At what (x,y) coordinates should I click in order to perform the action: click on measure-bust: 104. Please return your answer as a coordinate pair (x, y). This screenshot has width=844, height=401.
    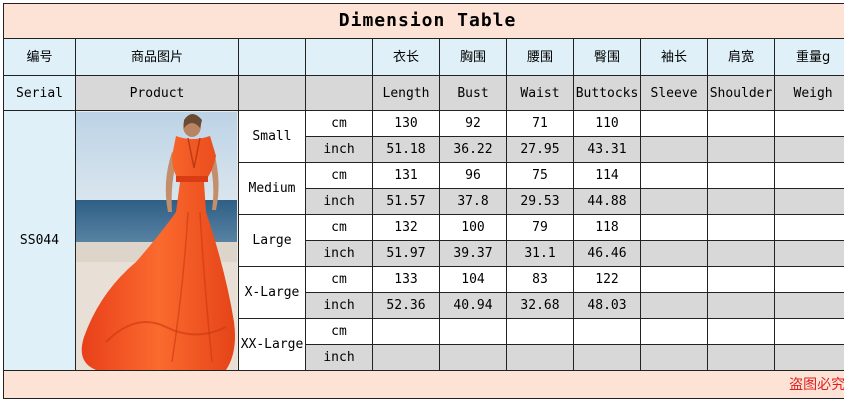
    Looking at the image, I should click on (473, 279).